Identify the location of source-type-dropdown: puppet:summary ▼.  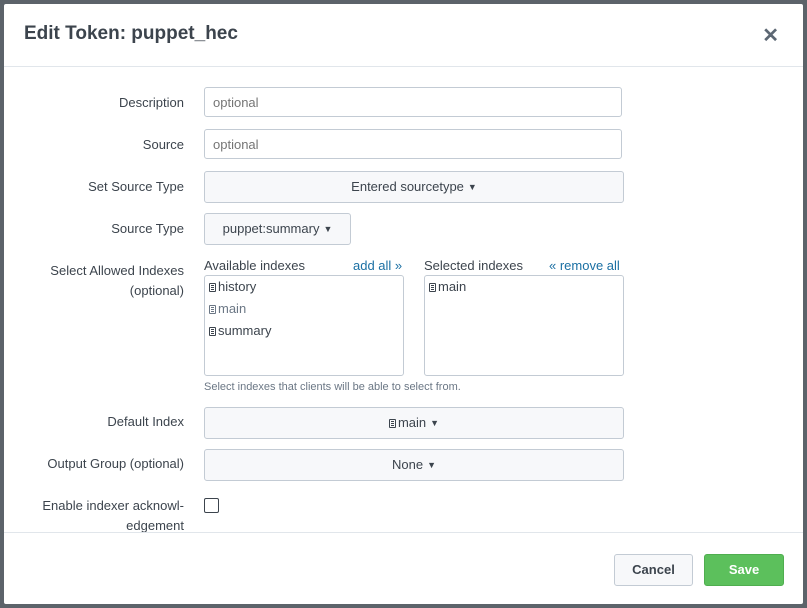
(277, 229).